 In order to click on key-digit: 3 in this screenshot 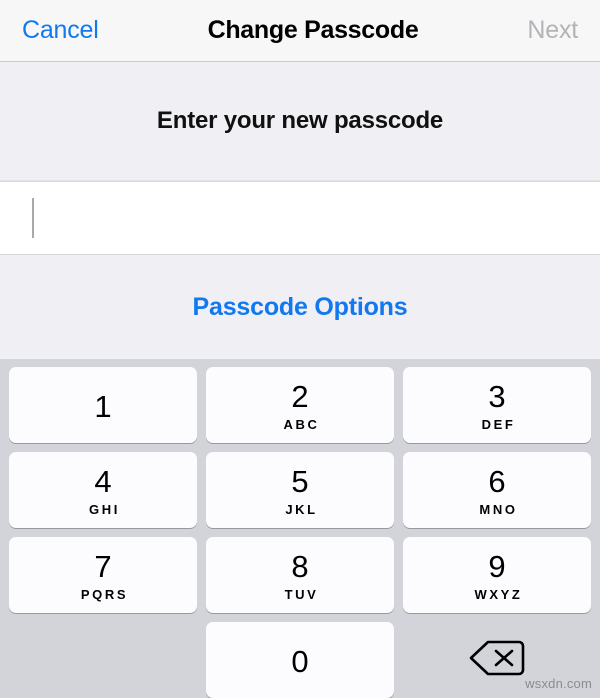, I will do `click(497, 396)`.